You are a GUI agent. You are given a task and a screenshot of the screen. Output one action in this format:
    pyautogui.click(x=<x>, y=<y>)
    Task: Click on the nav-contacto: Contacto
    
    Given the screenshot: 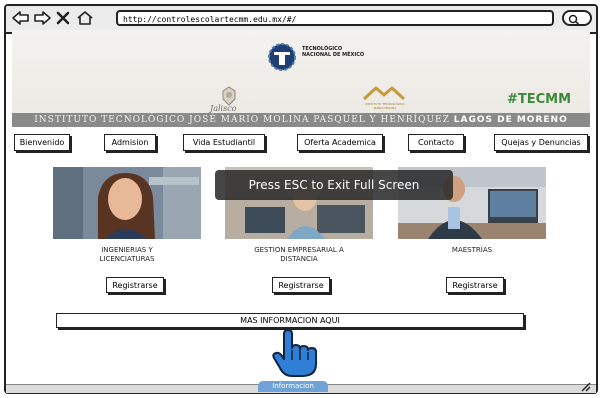 What is the action you would take?
    pyautogui.click(x=436, y=142)
    